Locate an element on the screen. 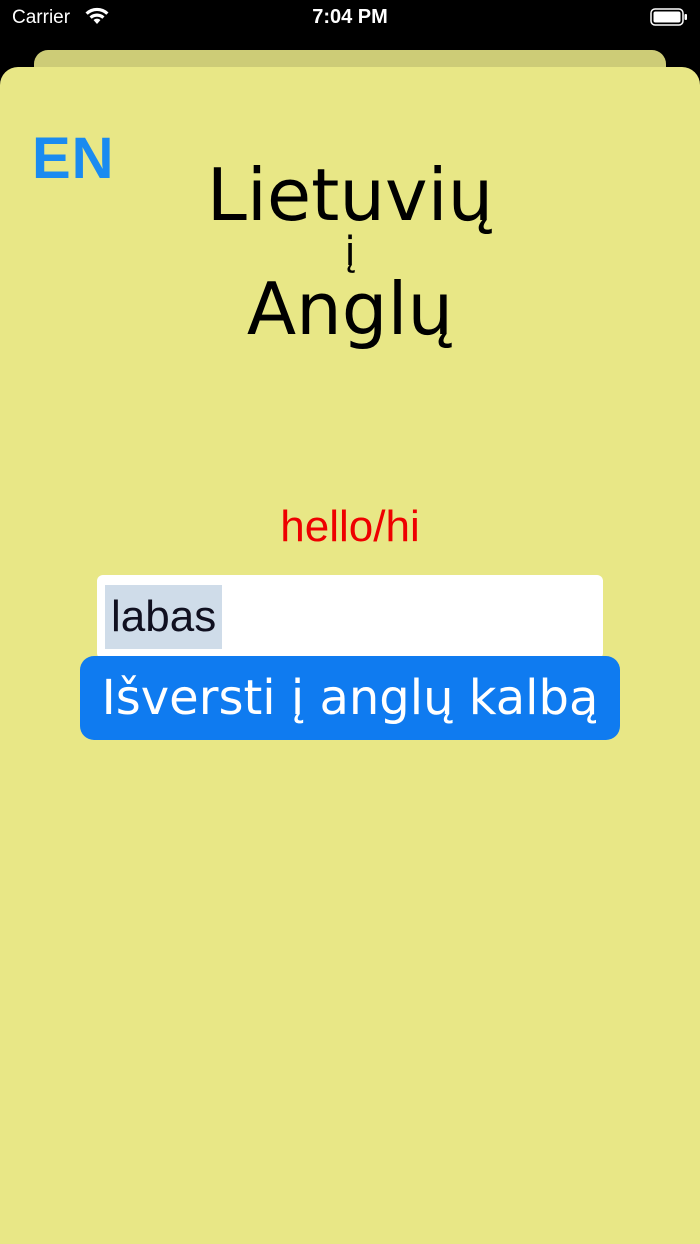 The height and width of the screenshot is (1244, 700). title-connector: į is located at coordinates (350, 252).